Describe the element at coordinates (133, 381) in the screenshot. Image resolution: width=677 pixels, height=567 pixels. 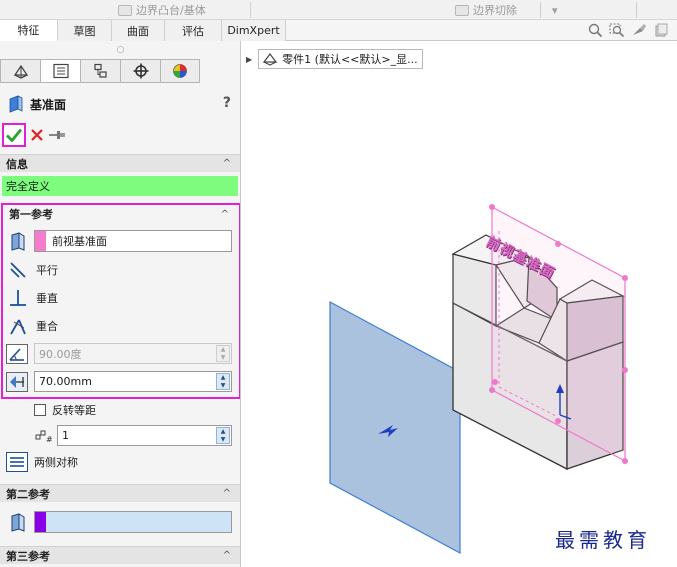
I see `offset-distance-input: 70.00mm ▲ ▼` at that location.